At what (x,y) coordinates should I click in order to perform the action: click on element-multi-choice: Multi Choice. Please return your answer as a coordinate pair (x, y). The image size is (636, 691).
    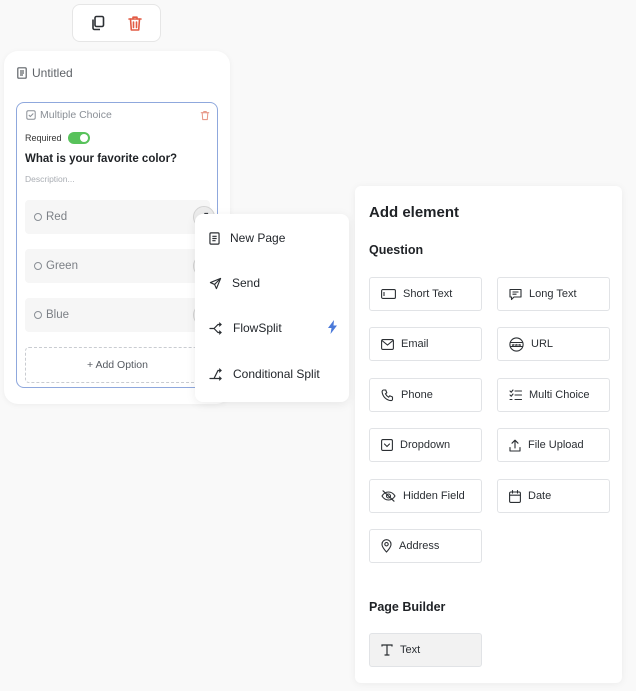
    Looking at the image, I should click on (553, 395).